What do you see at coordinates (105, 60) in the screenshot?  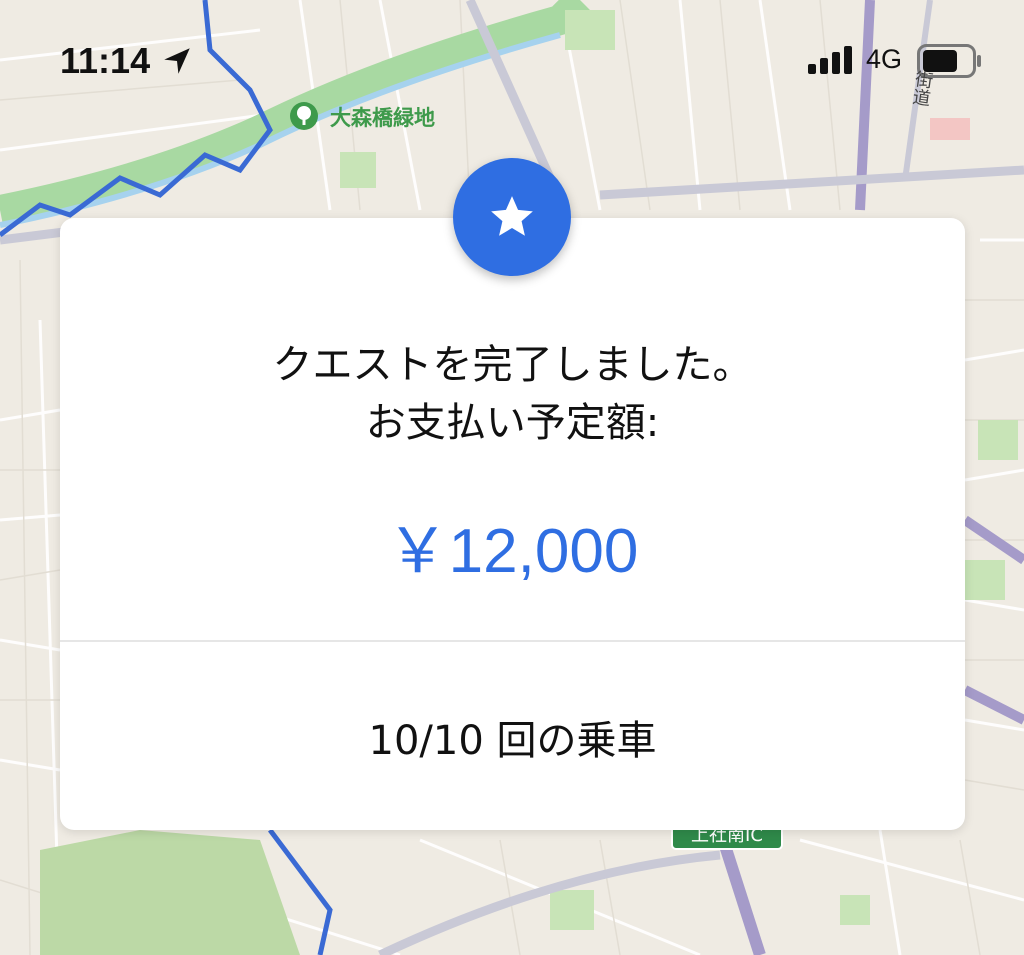 I see `clock-time: 11:14` at bounding box center [105, 60].